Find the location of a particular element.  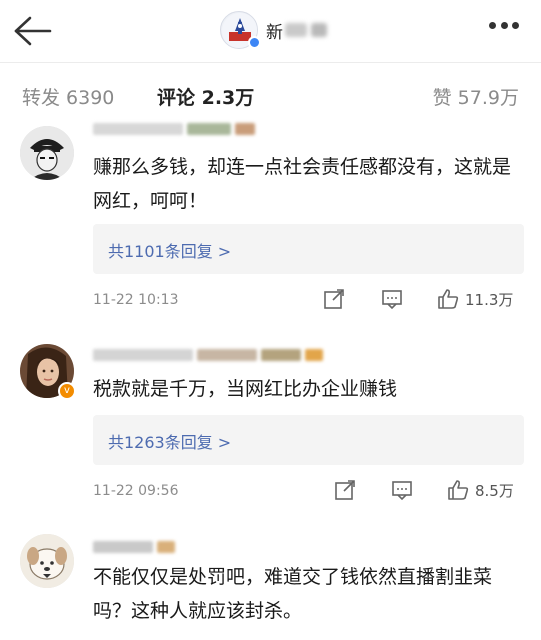

comment-text: 税款就是千万，当网红比办企业赚钱 is located at coordinates (245, 389).